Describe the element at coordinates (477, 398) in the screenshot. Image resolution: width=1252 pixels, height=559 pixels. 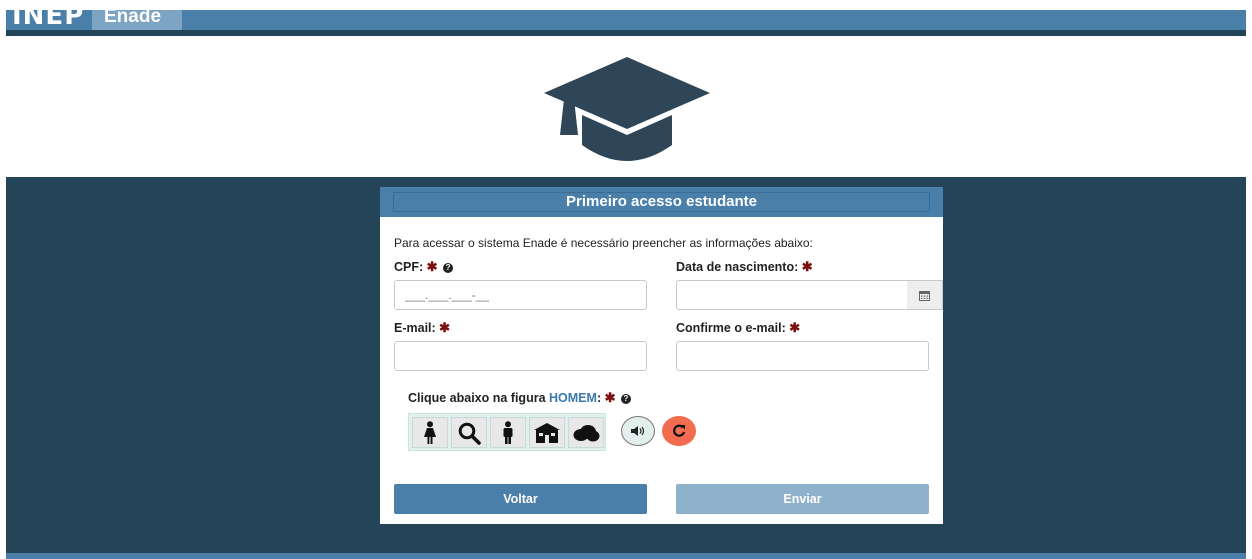
I see `captcha-label-prefix: Clique abaixo na figura` at that location.